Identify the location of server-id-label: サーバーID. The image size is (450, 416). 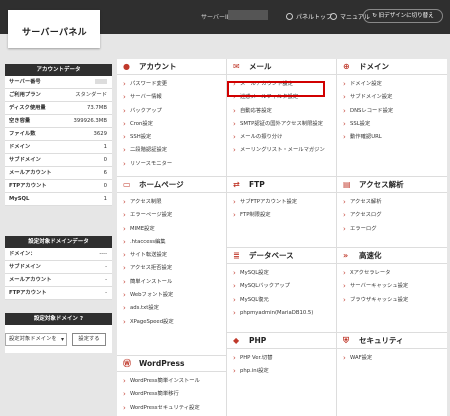
(216, 17).